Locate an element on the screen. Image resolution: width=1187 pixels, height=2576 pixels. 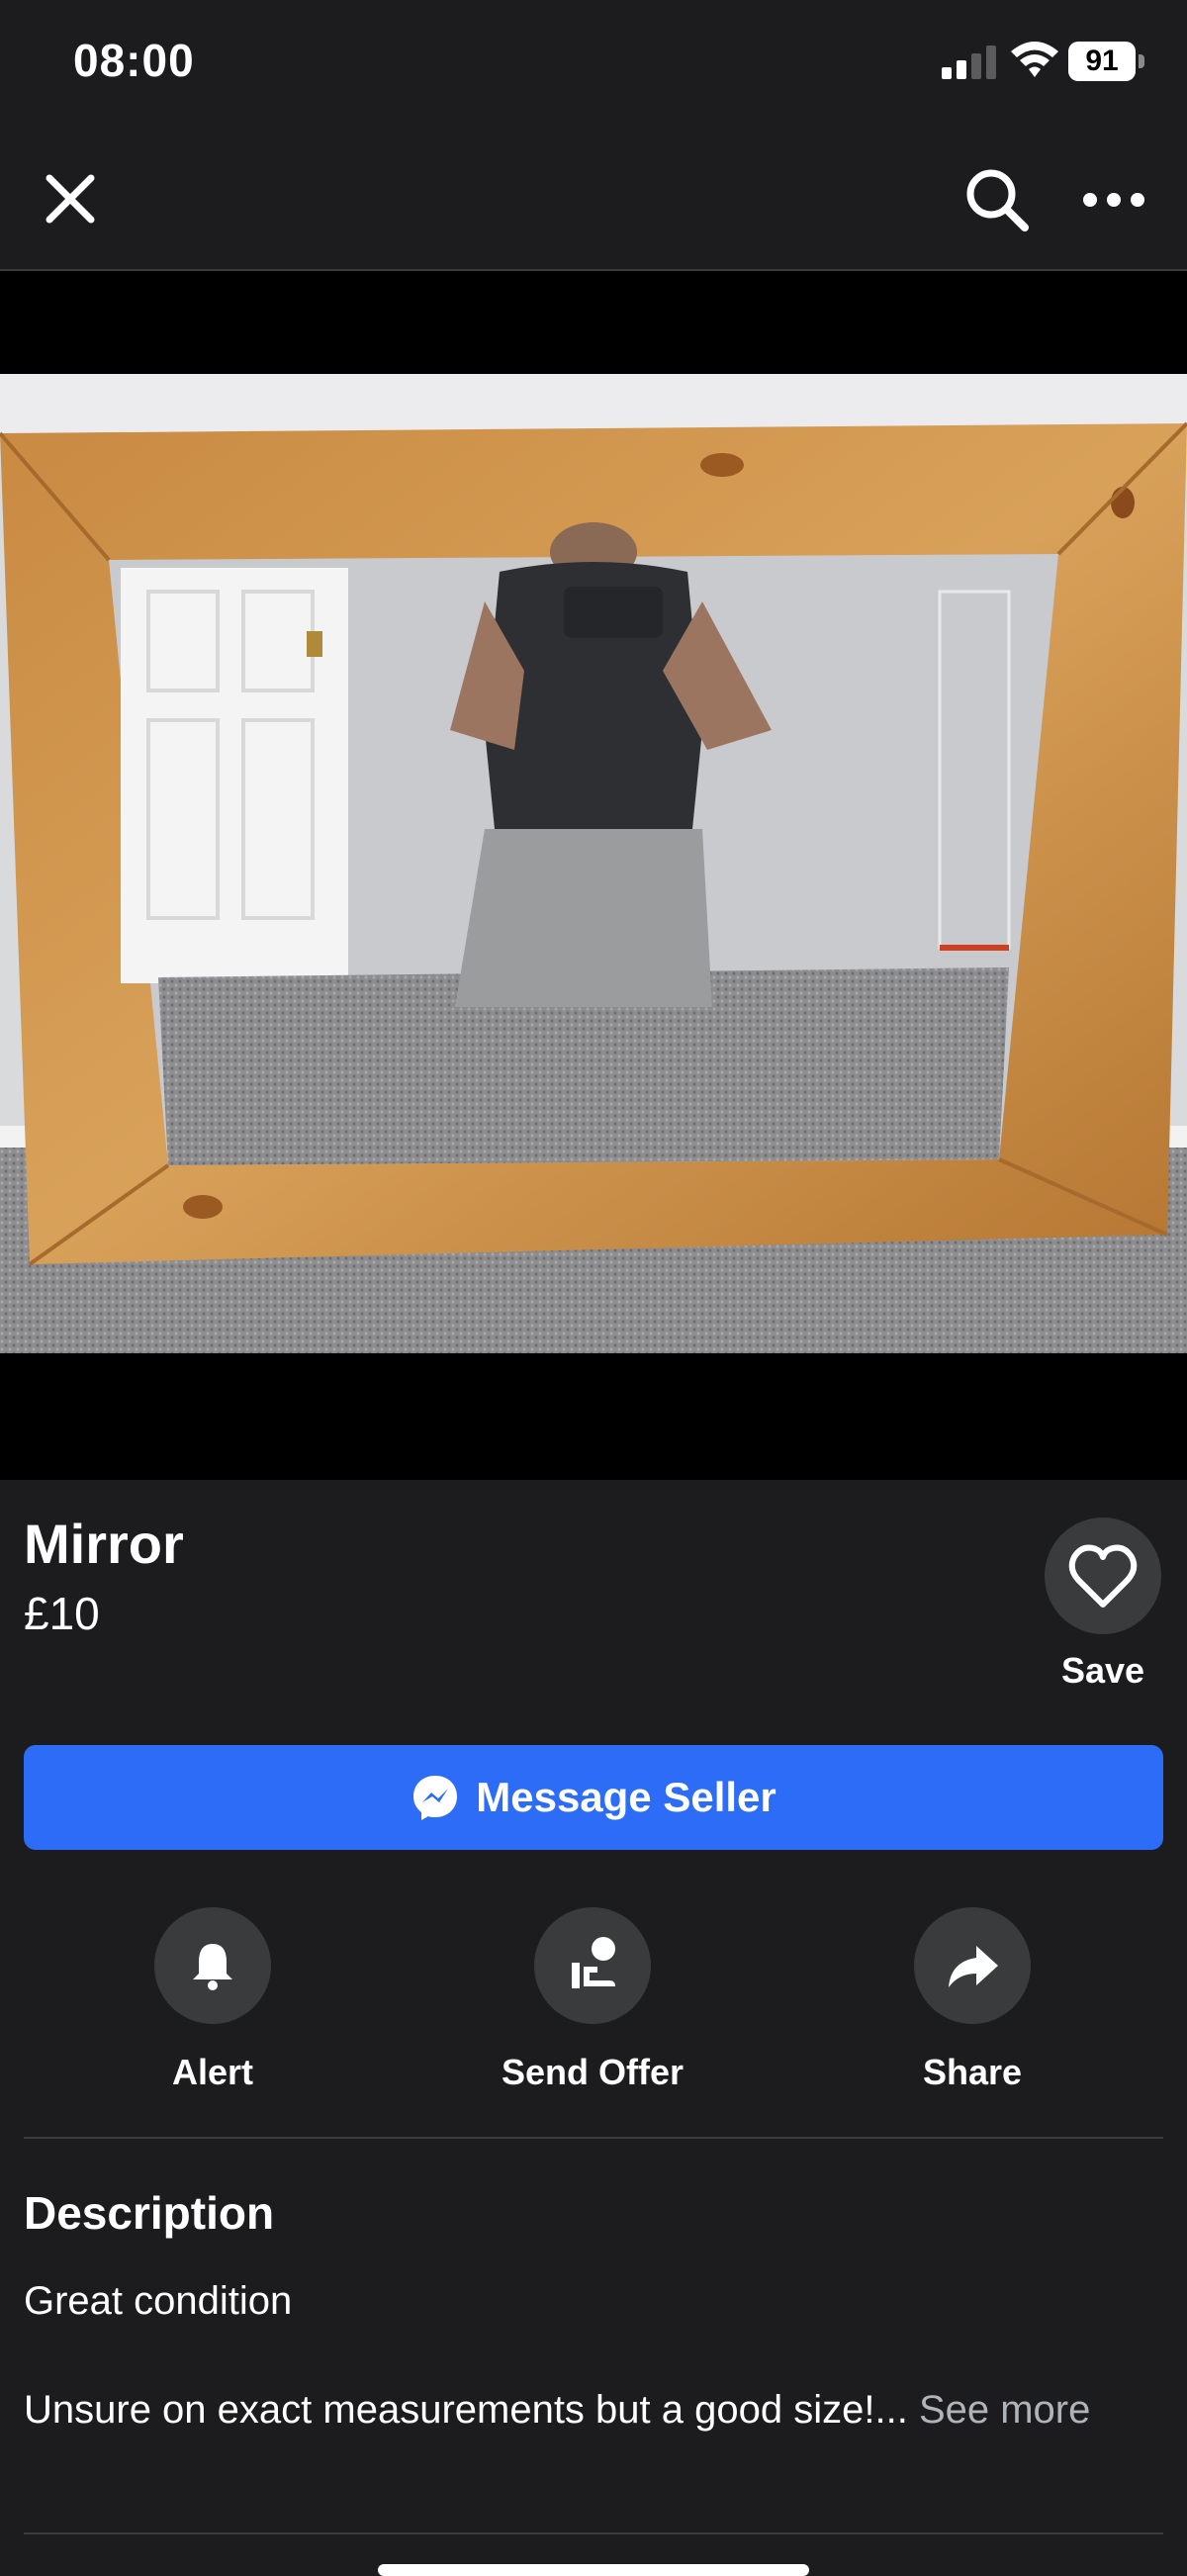
send-offer-action: Send Offer is located at coordinates (592, 2000).